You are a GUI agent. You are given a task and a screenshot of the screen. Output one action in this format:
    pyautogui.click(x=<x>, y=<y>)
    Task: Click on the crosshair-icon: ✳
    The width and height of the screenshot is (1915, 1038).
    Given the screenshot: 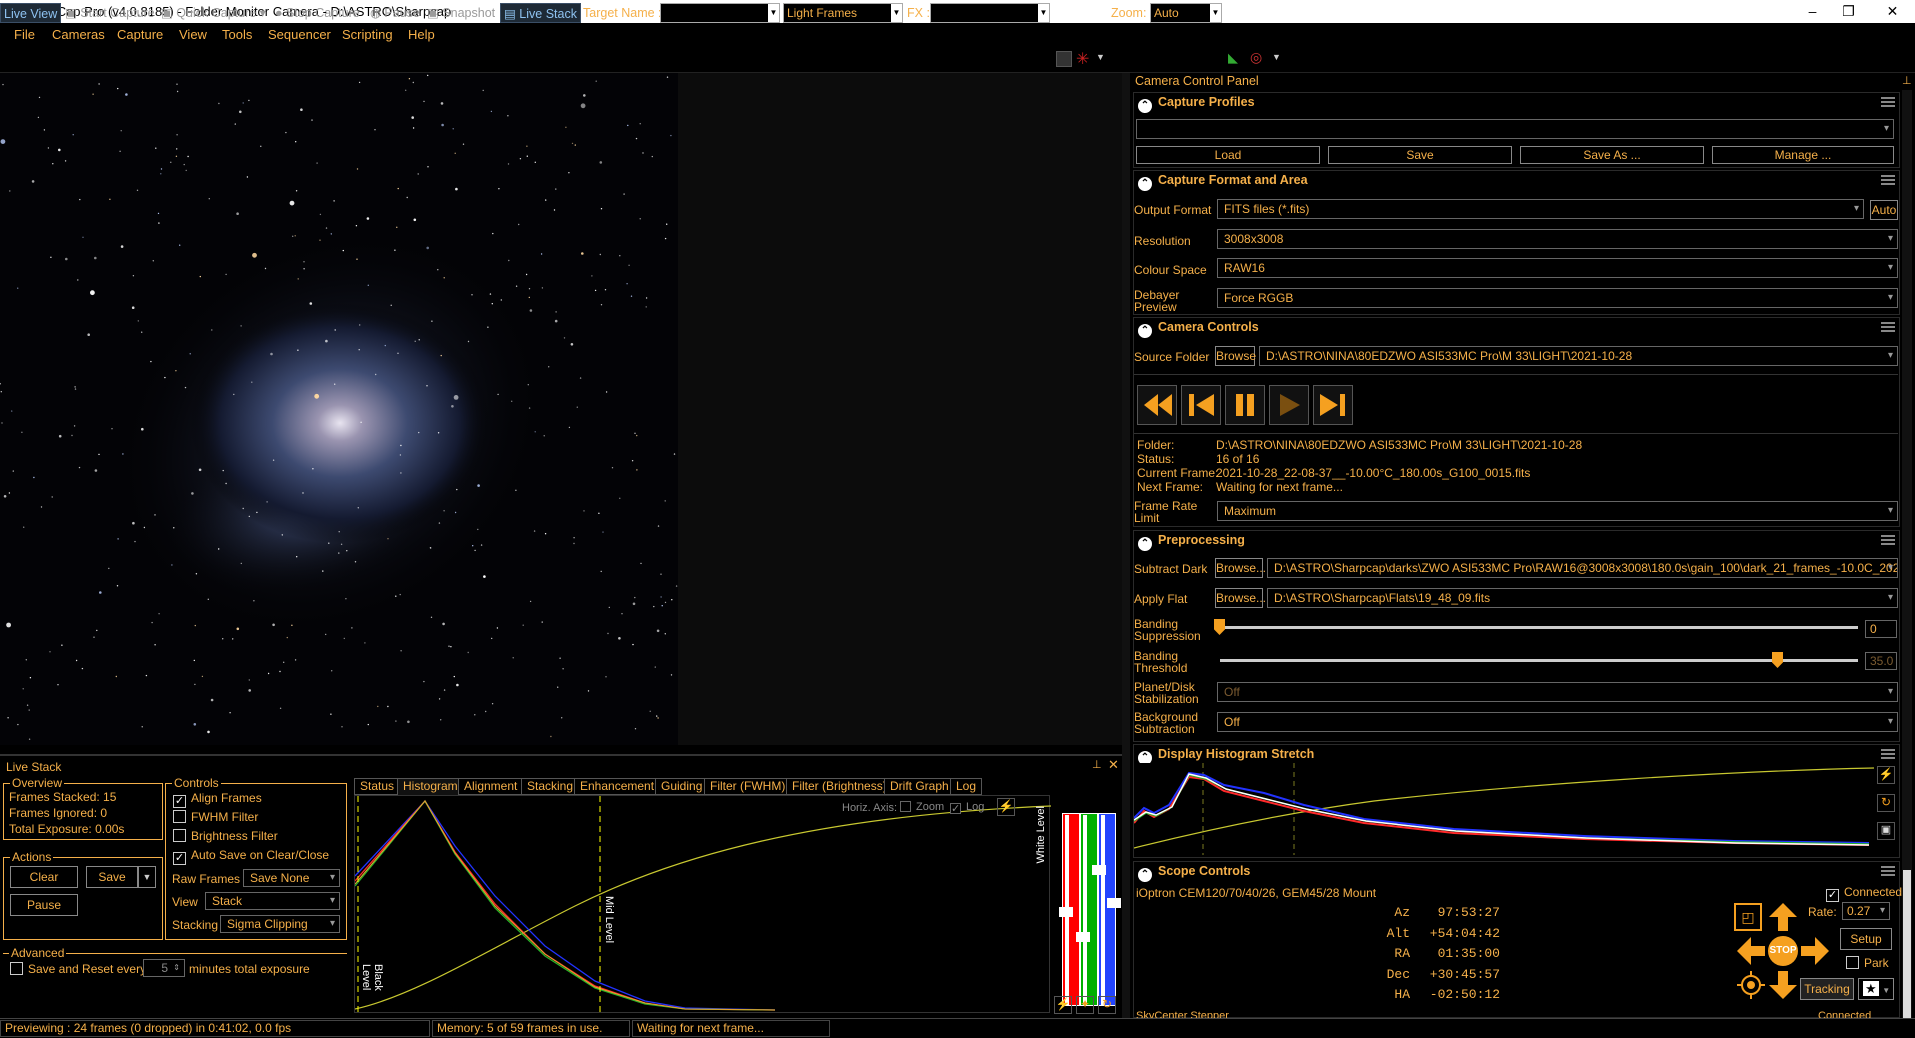 What is the action you would take?
    pyautogui.click(x=1082, y=59)
    